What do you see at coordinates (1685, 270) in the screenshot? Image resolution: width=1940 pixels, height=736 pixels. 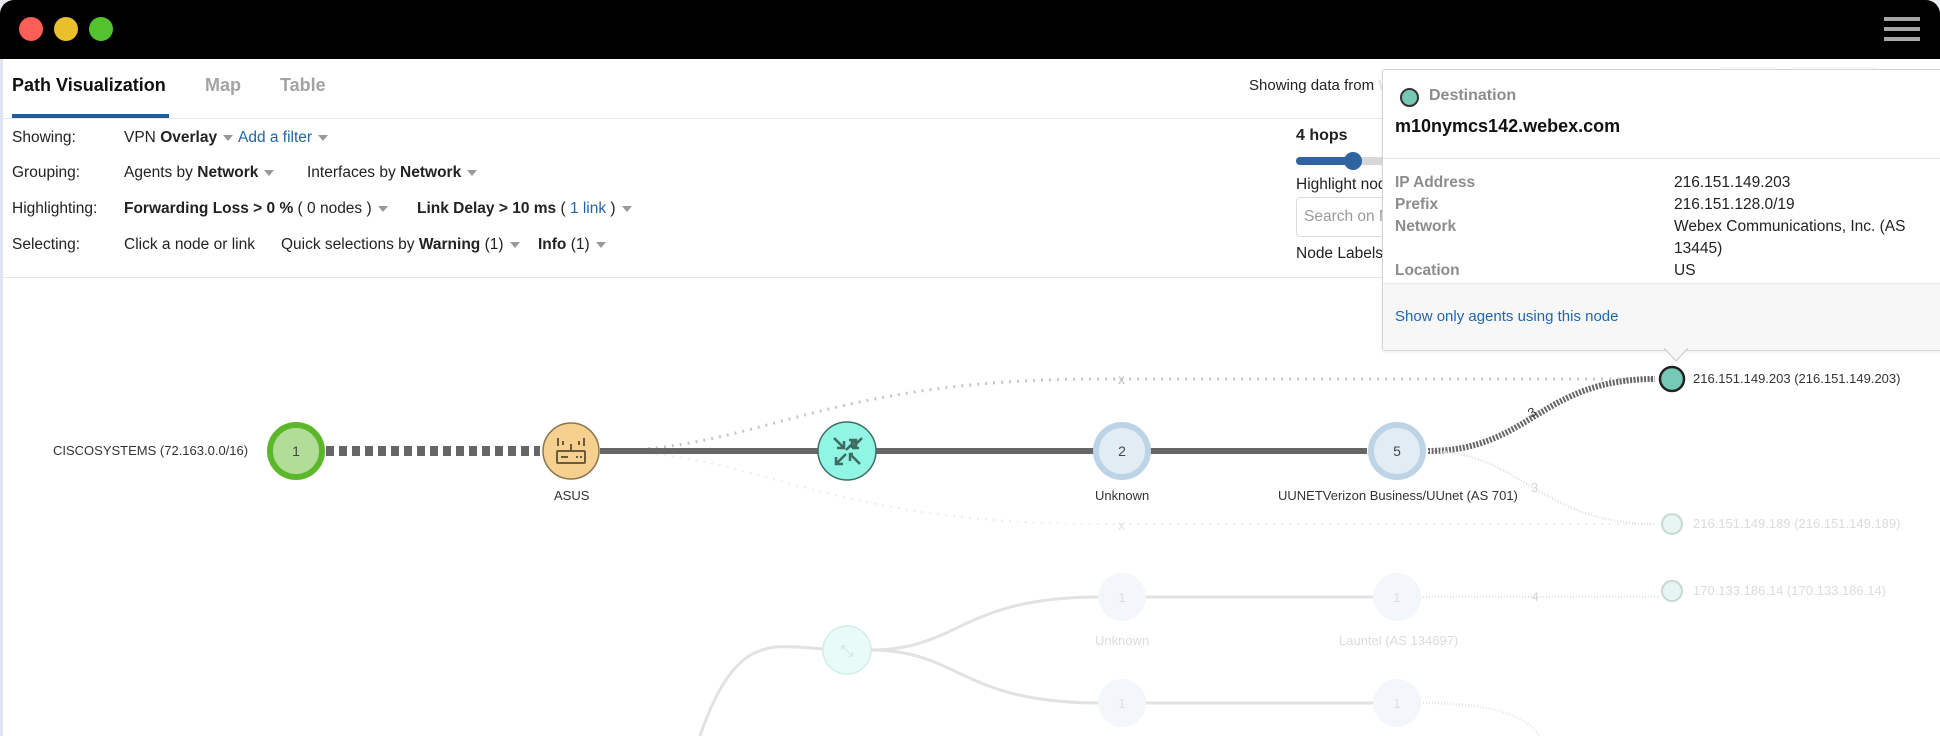 I see `detail-value: US` at bounding box center [1685, 270].